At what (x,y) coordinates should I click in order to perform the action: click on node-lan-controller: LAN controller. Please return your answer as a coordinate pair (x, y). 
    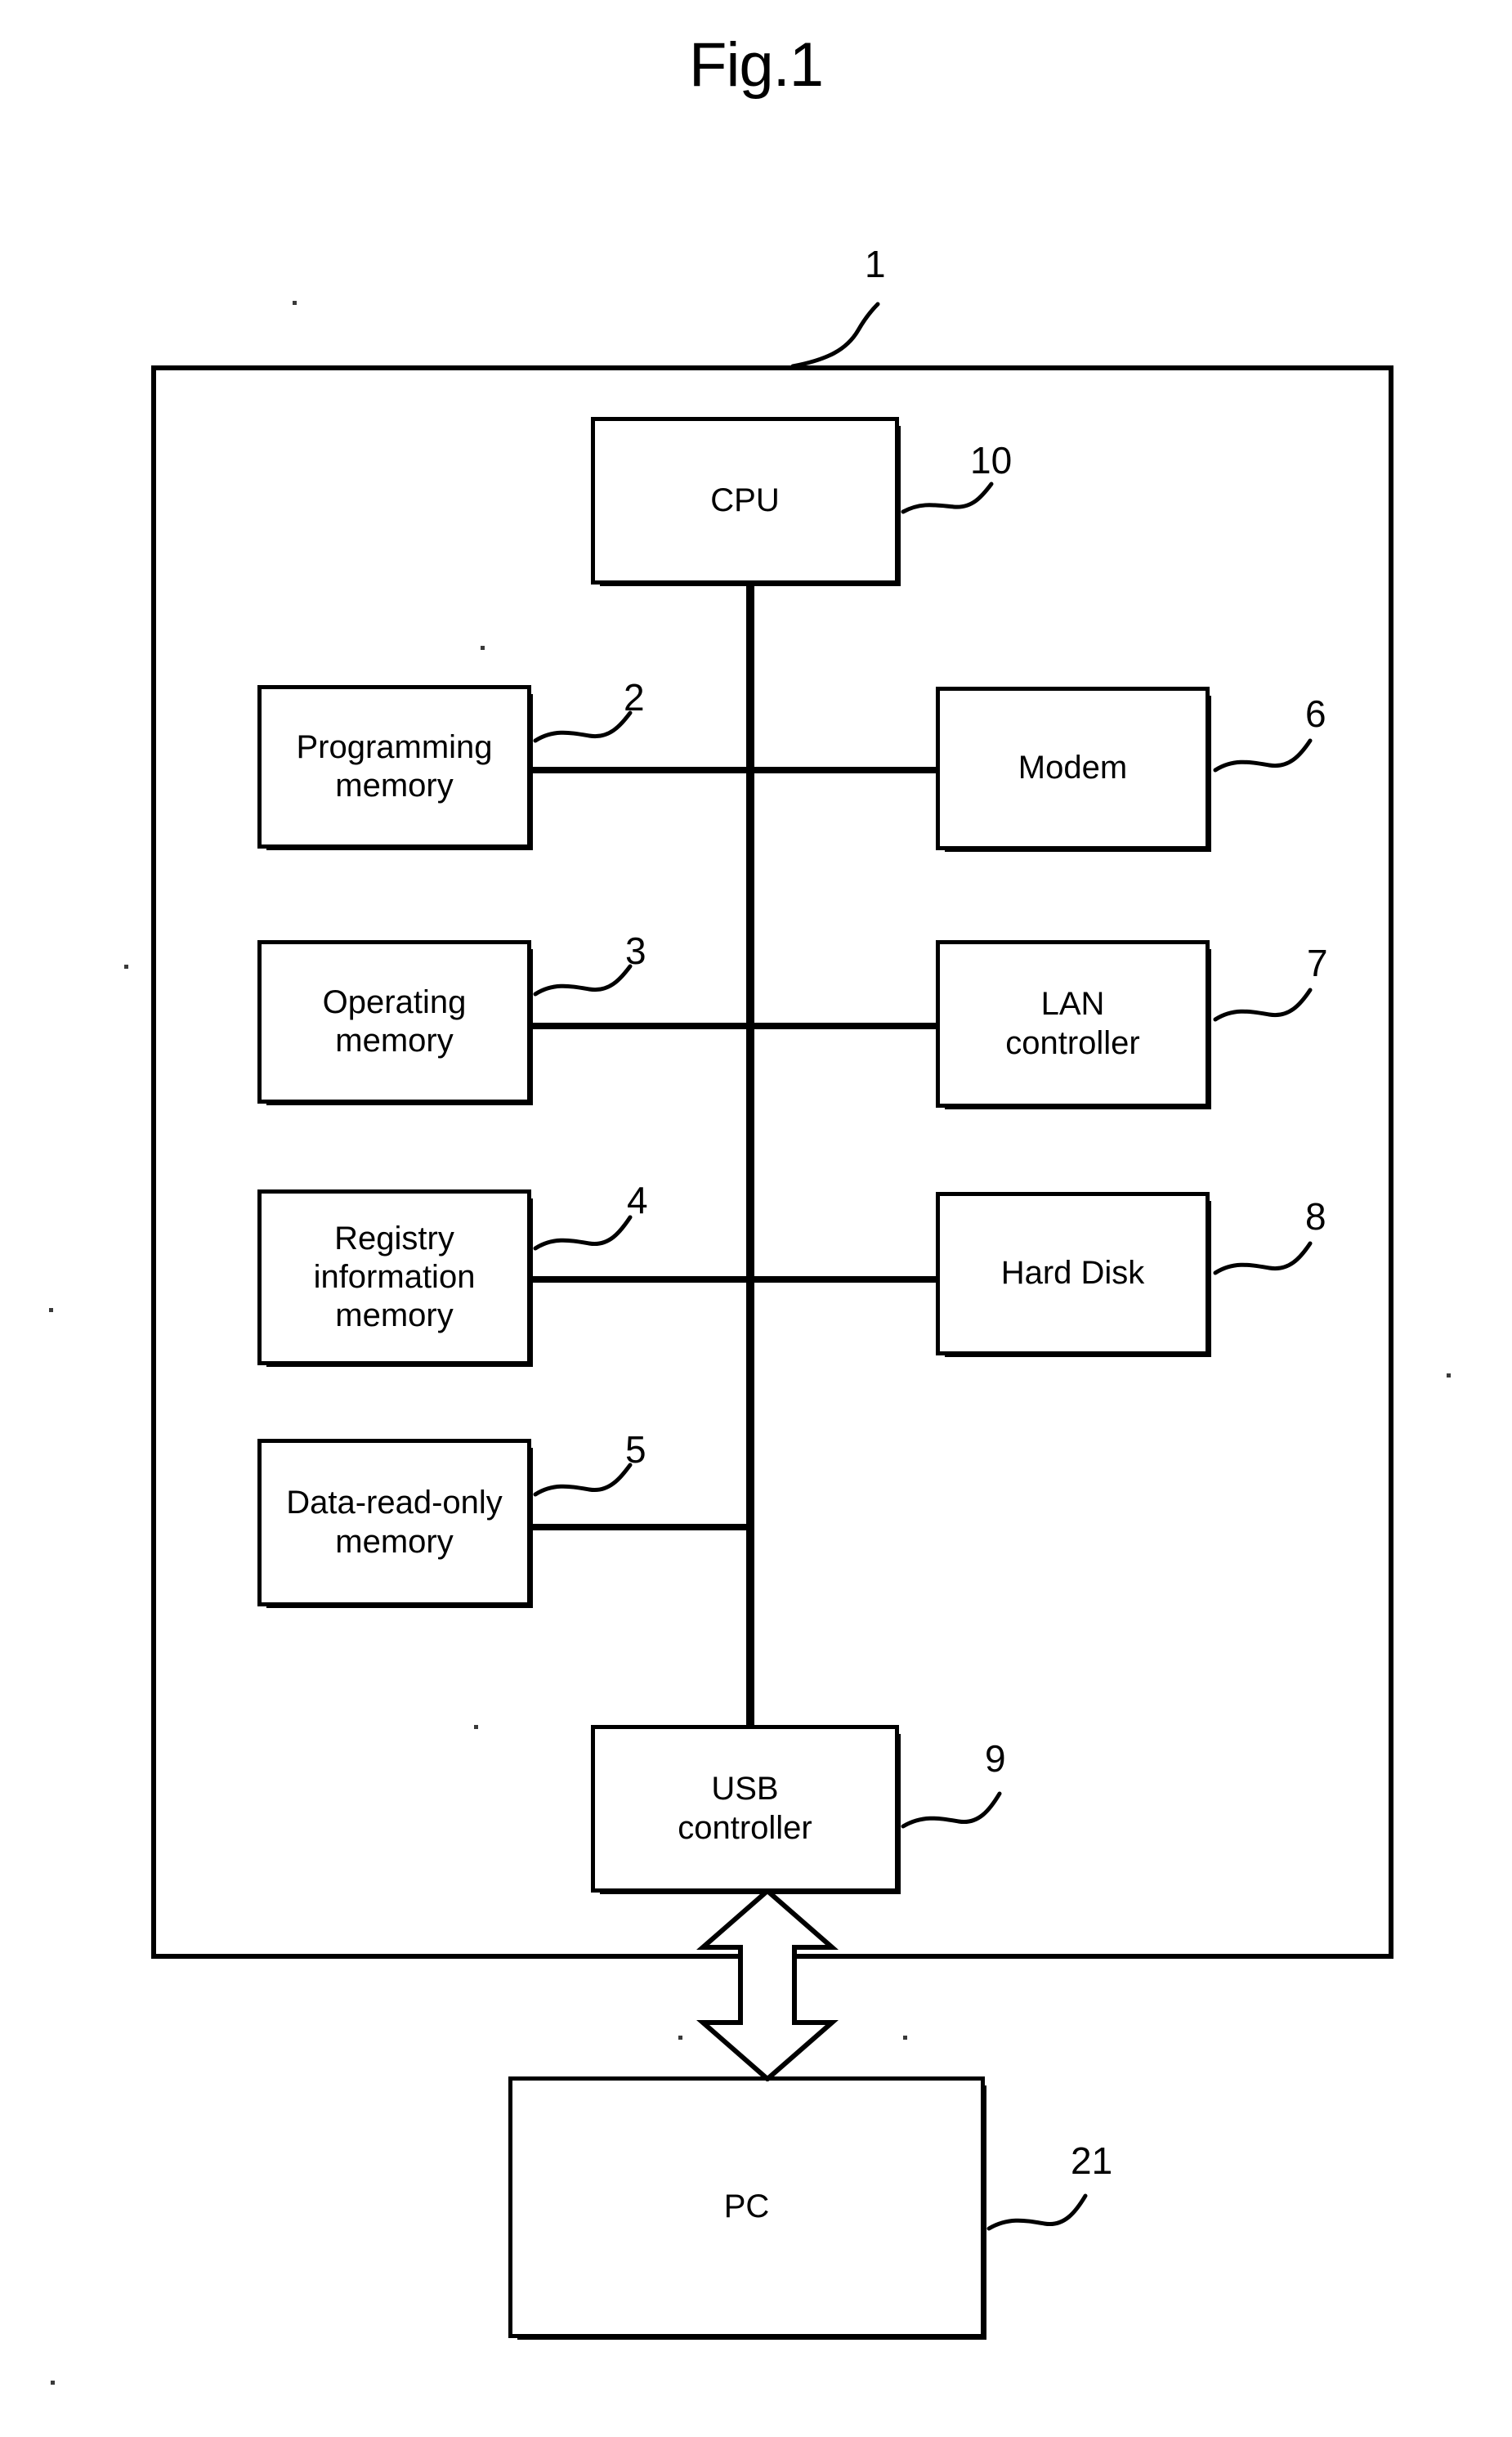
    Looking at the image, I should click on (1073, 1024).